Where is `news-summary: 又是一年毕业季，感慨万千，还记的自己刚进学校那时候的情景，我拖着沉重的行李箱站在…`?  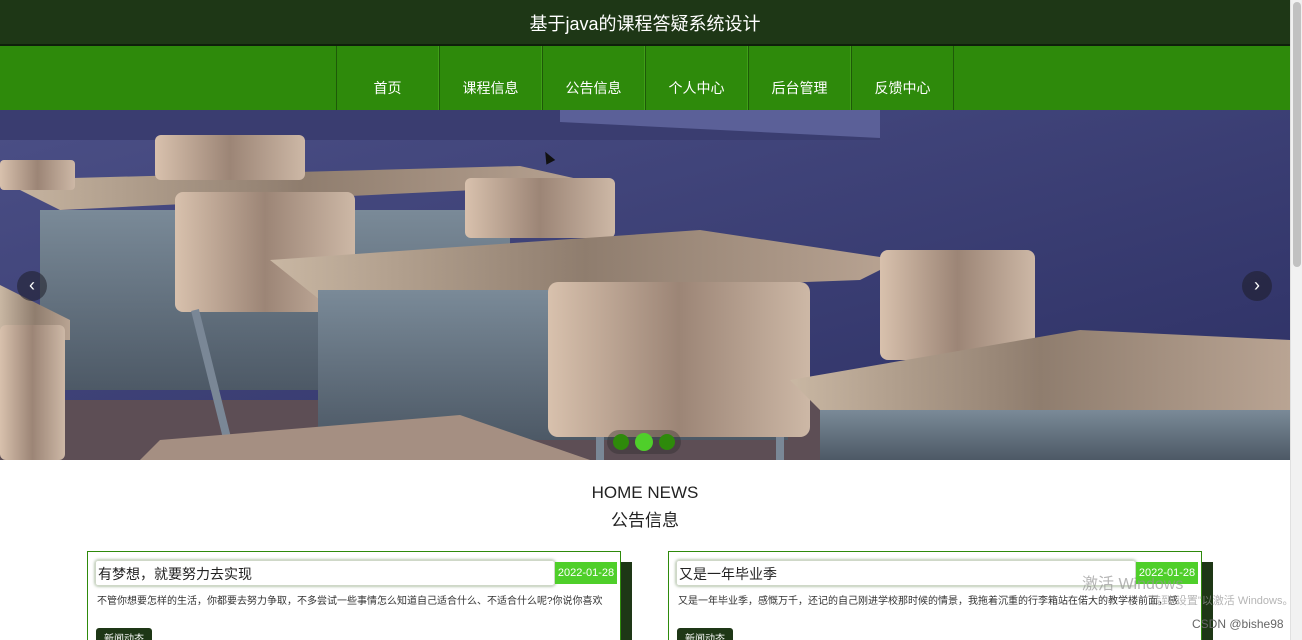 news-summary: 又是一年毕业季，感慨万千，还记的自己刚进学校那时候的情景，我拖着沉重的行李箱站在… is located at coordinates (928, 601).